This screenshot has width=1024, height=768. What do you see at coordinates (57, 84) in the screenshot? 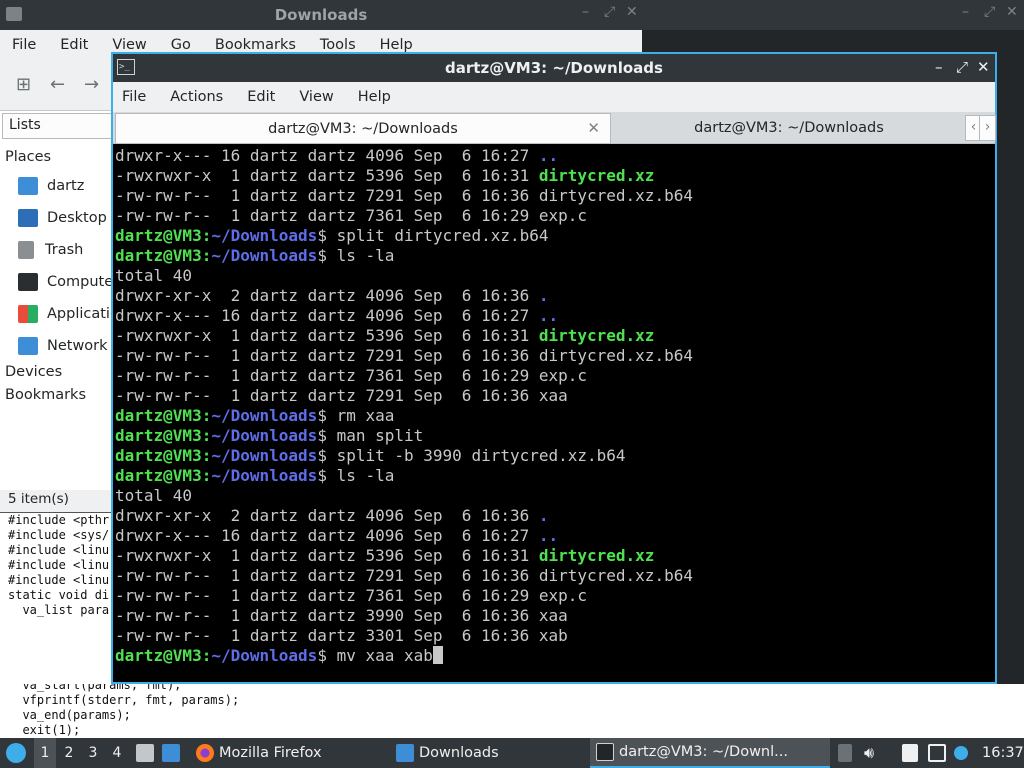
I see `back-icon: ←` at bounding box center [57, 84].